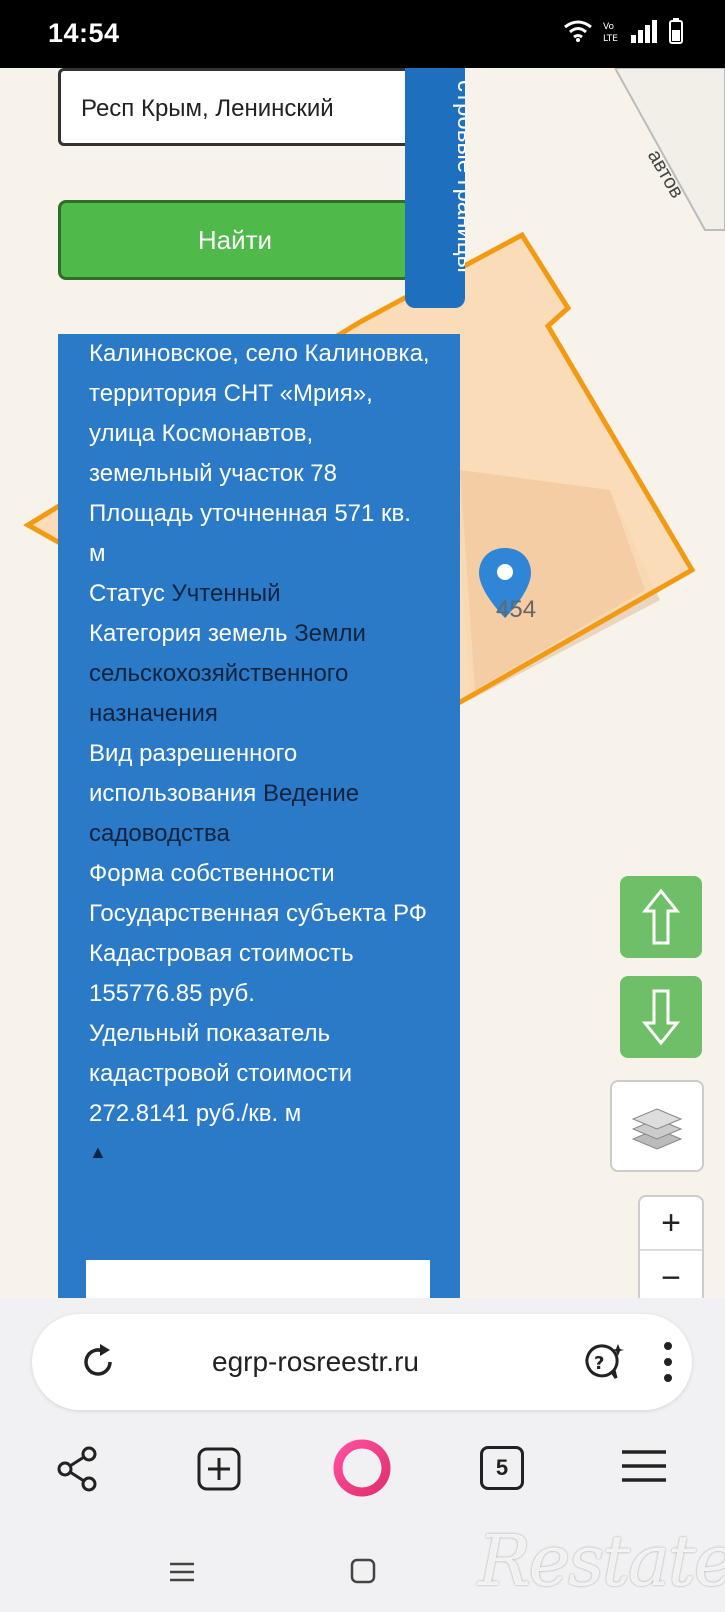  I want to click on alice-assistant-button, so click(362, 1468).